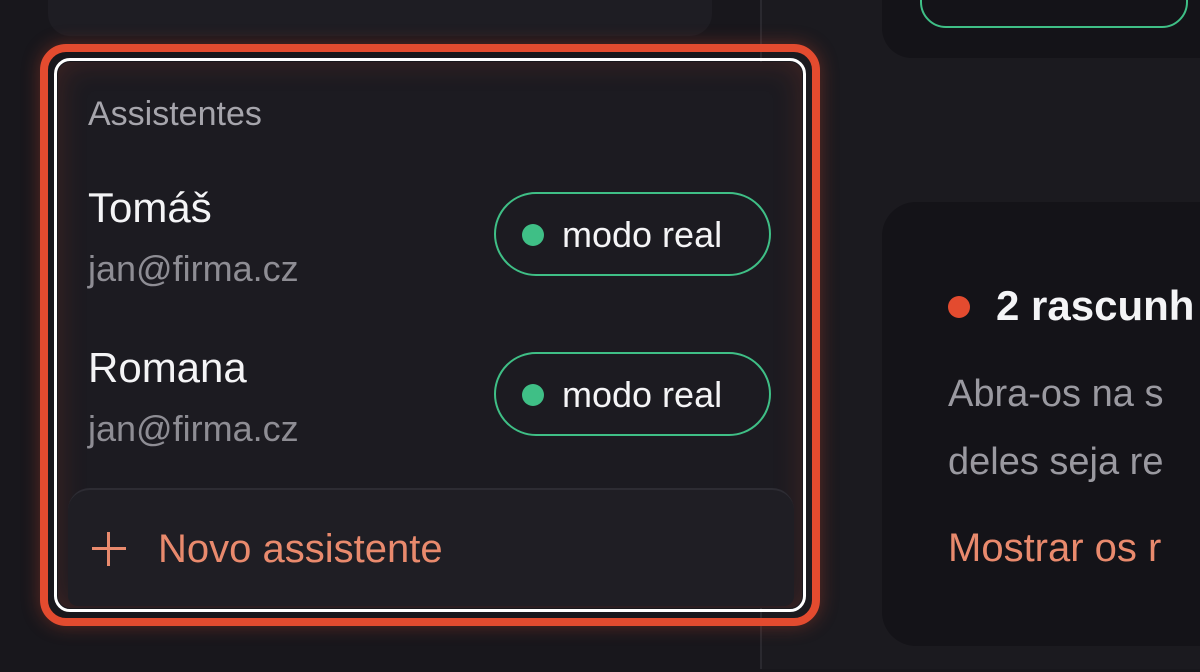  Describe the element at coordinates (1056, 394) in the screenshot. I see `drafts-body-line: Abra-os na s` at that location.